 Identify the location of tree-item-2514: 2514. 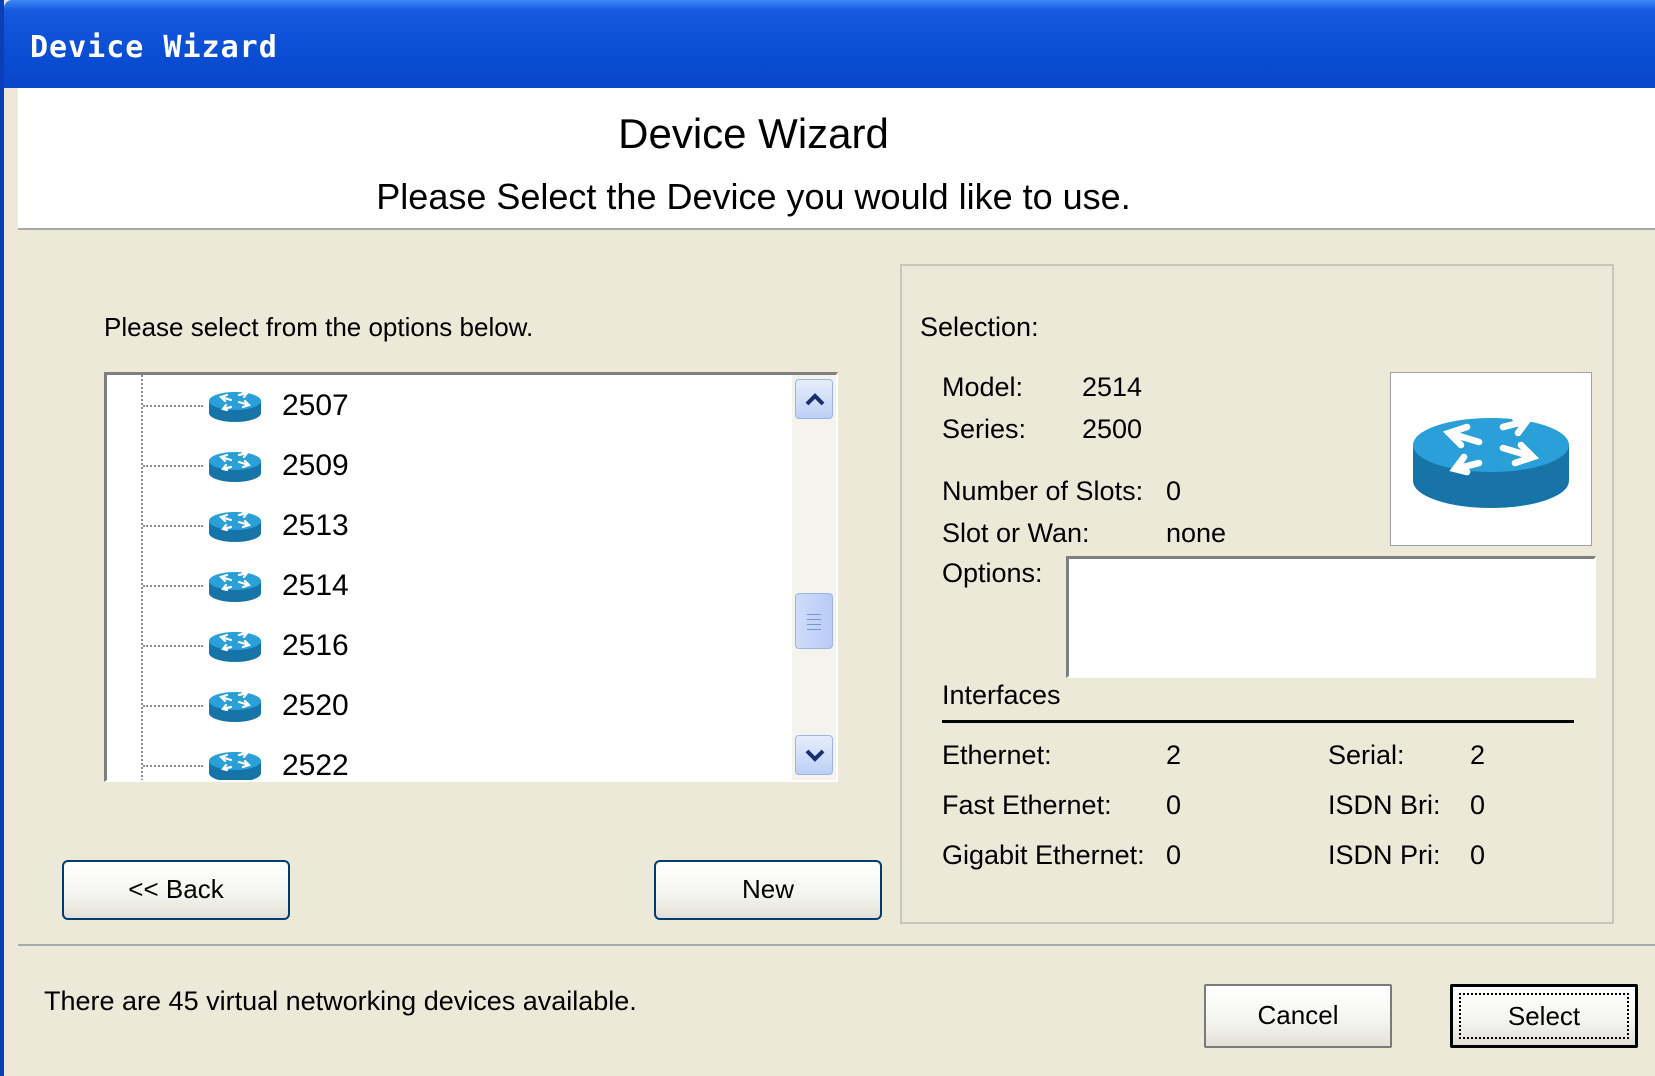
(452, 585).